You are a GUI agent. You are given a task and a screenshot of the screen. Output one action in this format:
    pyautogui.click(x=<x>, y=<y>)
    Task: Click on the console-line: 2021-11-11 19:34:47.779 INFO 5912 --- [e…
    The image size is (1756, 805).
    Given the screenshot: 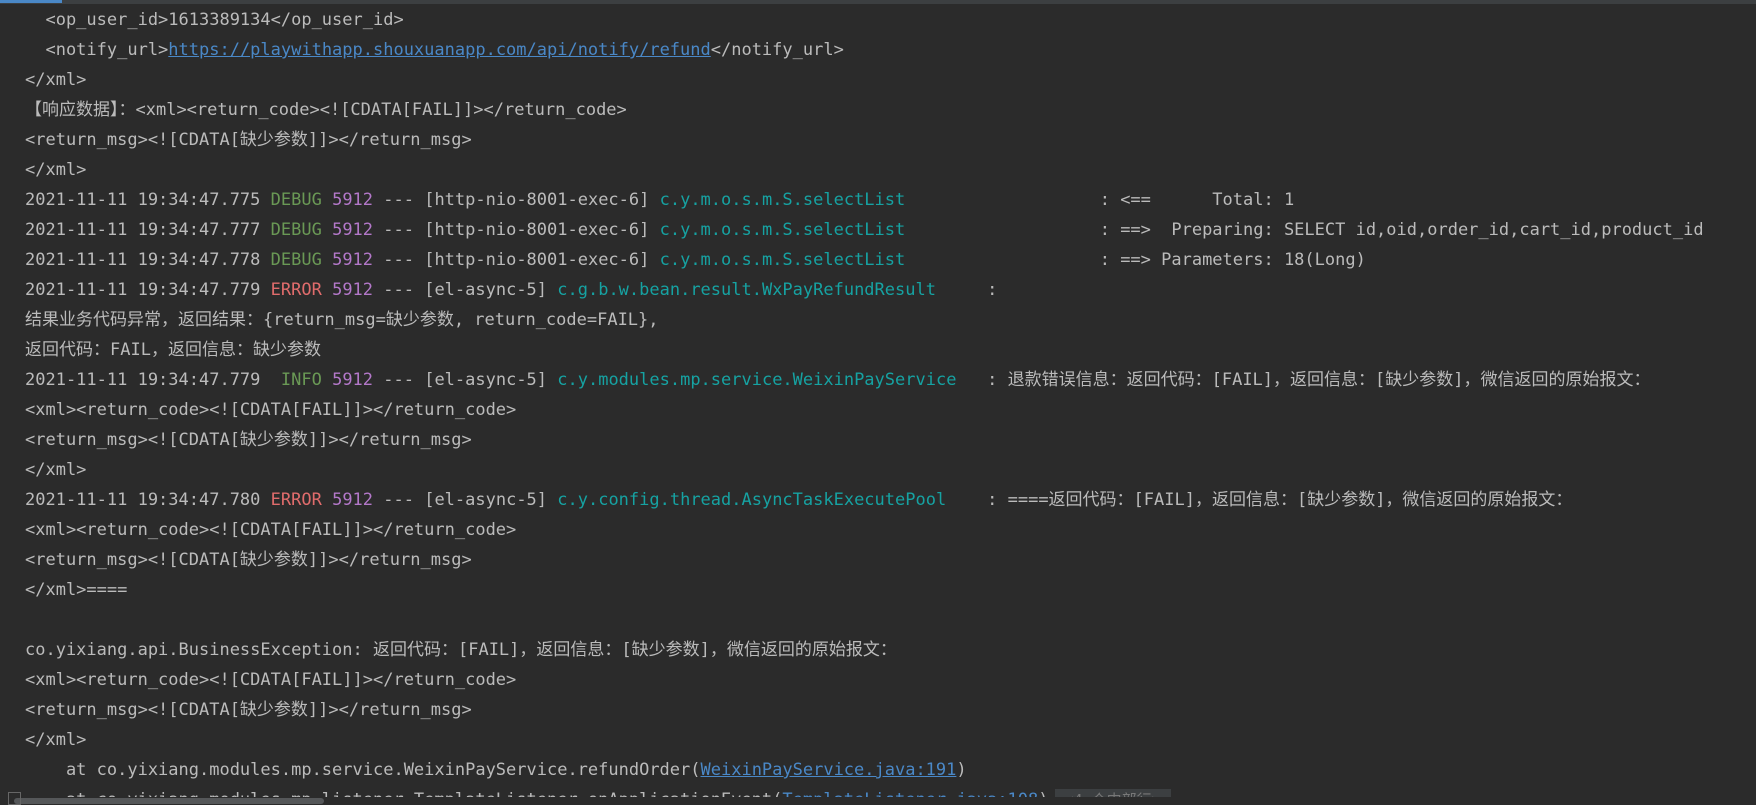 What is the action you would take?
    pyautogui.click(x=878, y=380)
    